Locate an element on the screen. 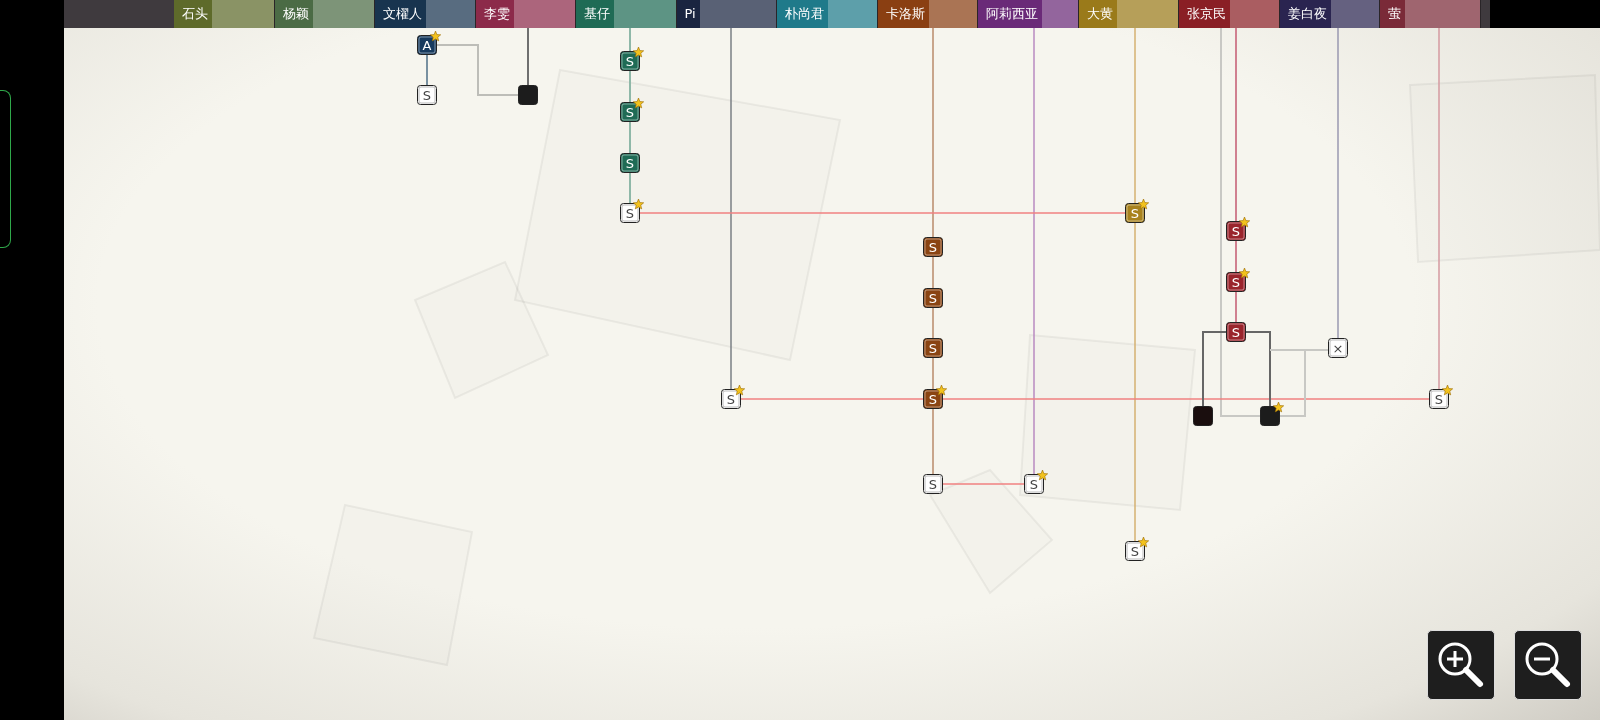 The height and width of the screenshot is (720, 1600). character-tab: 萤 is located at coordinates (1430, 14).